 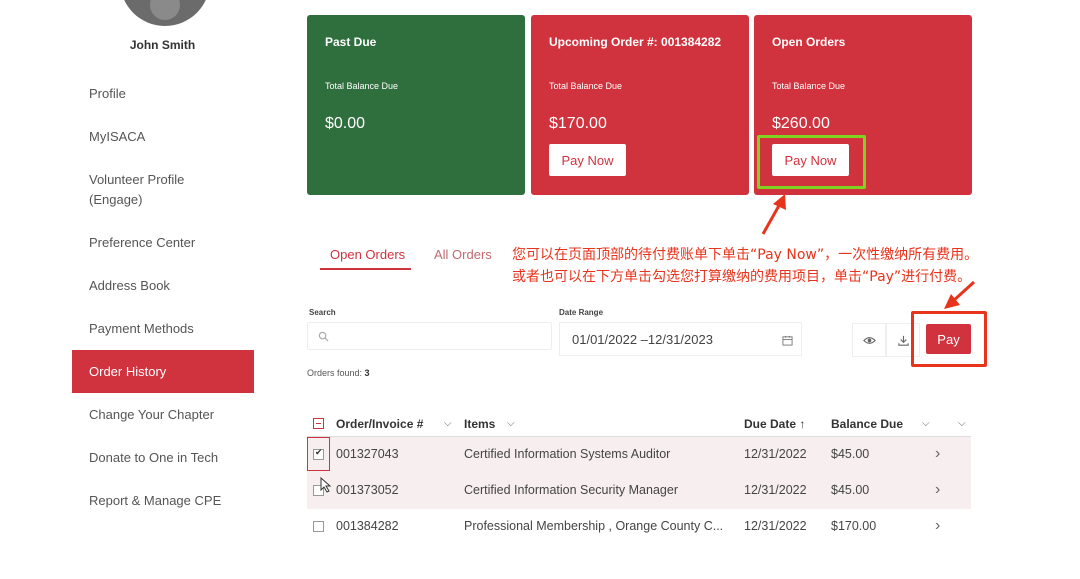 I want to click on sidebar-item-volunteer-profile: Volunteer Profile (Engage), so click(x=147, y=190).